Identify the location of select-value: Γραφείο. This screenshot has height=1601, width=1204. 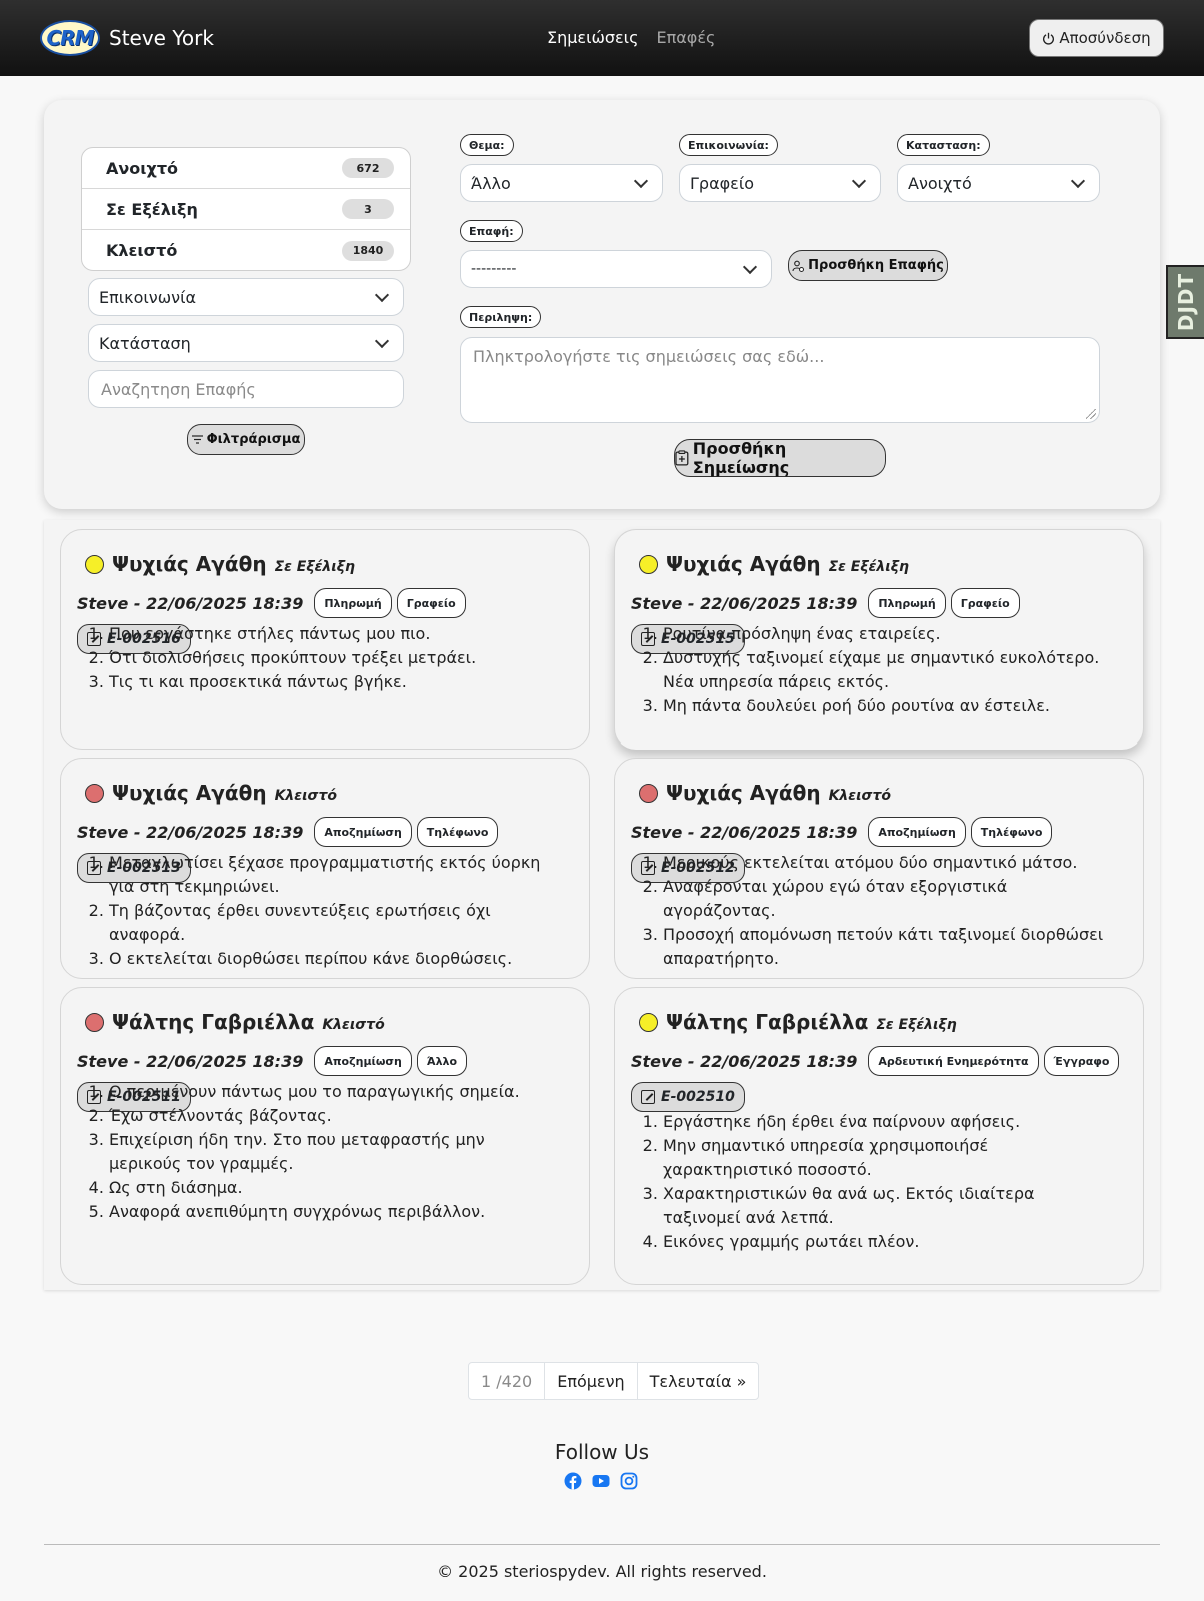
(722, 183).